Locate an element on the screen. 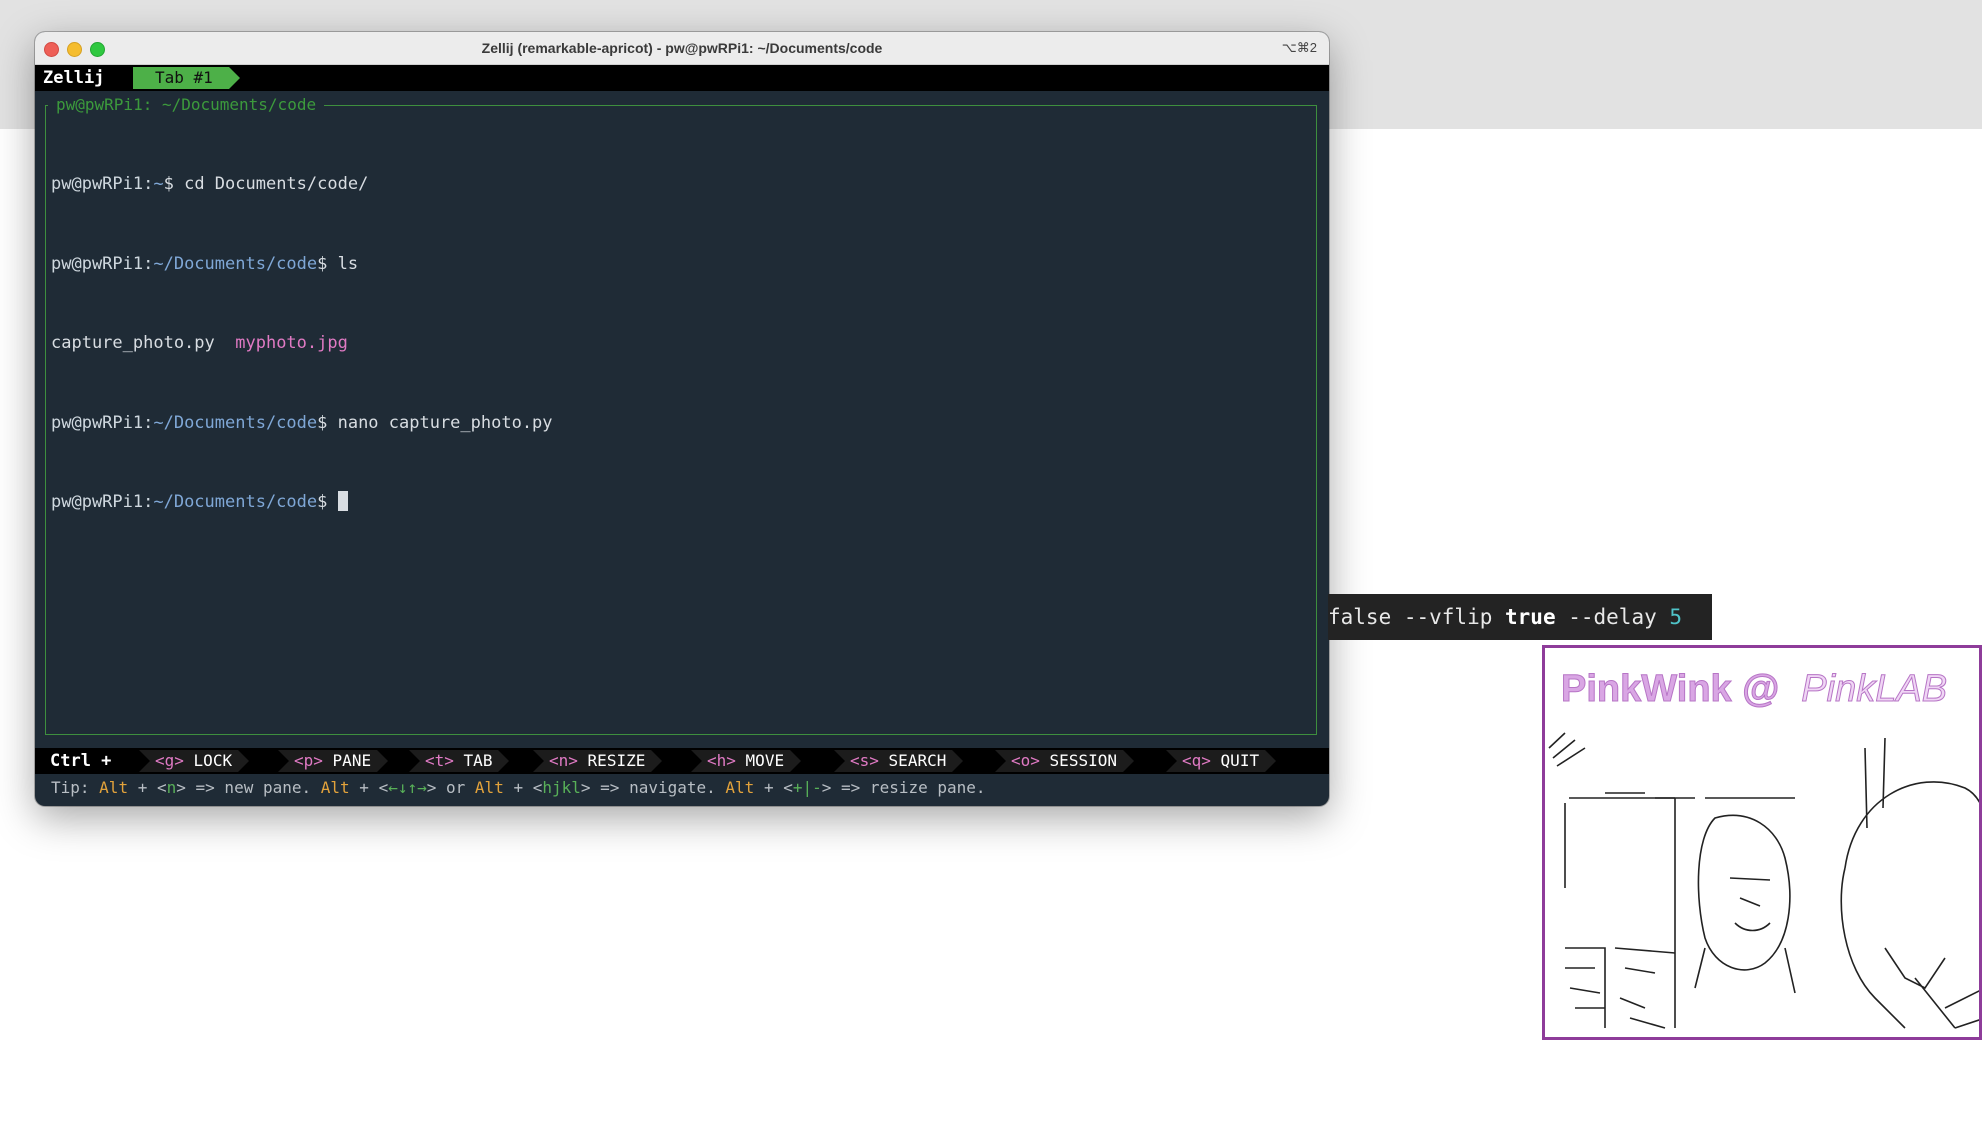 This screenshot has width=1982, height=1125. tab-1: Tab #1 is located at coordinates (186, 78).